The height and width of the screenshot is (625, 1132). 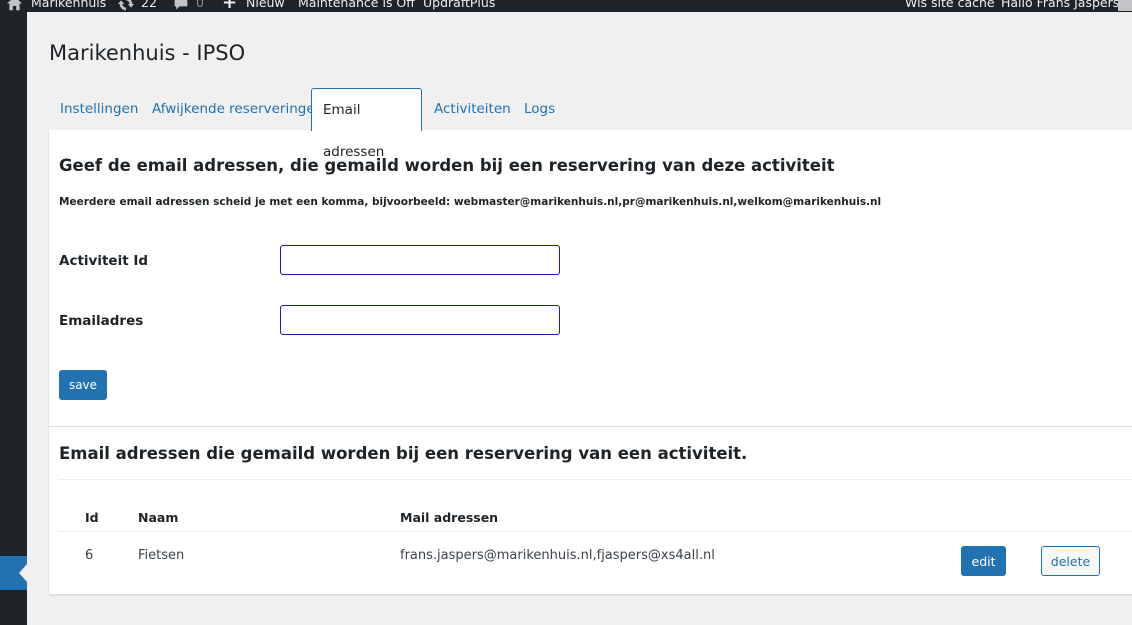 What do you see at coordinates (101, 321) in the screenshot?
I see `email-label: Emailadres` at bounding box center [101, 321].